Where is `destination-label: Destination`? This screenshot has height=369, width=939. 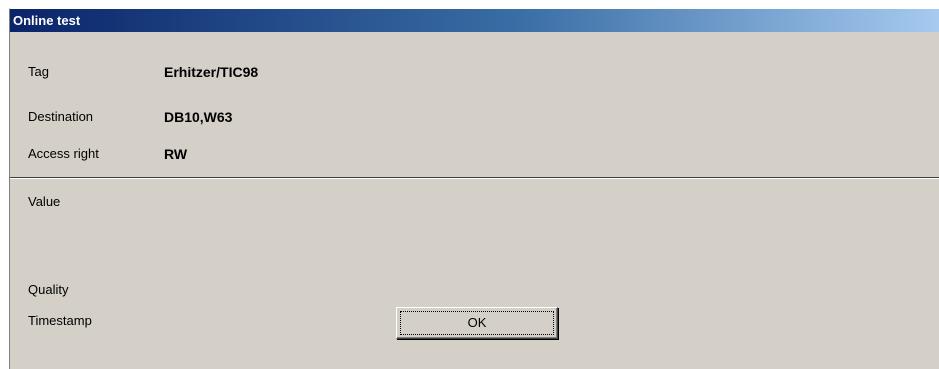 destination-label: Destination is located at coordinates (61, 116).